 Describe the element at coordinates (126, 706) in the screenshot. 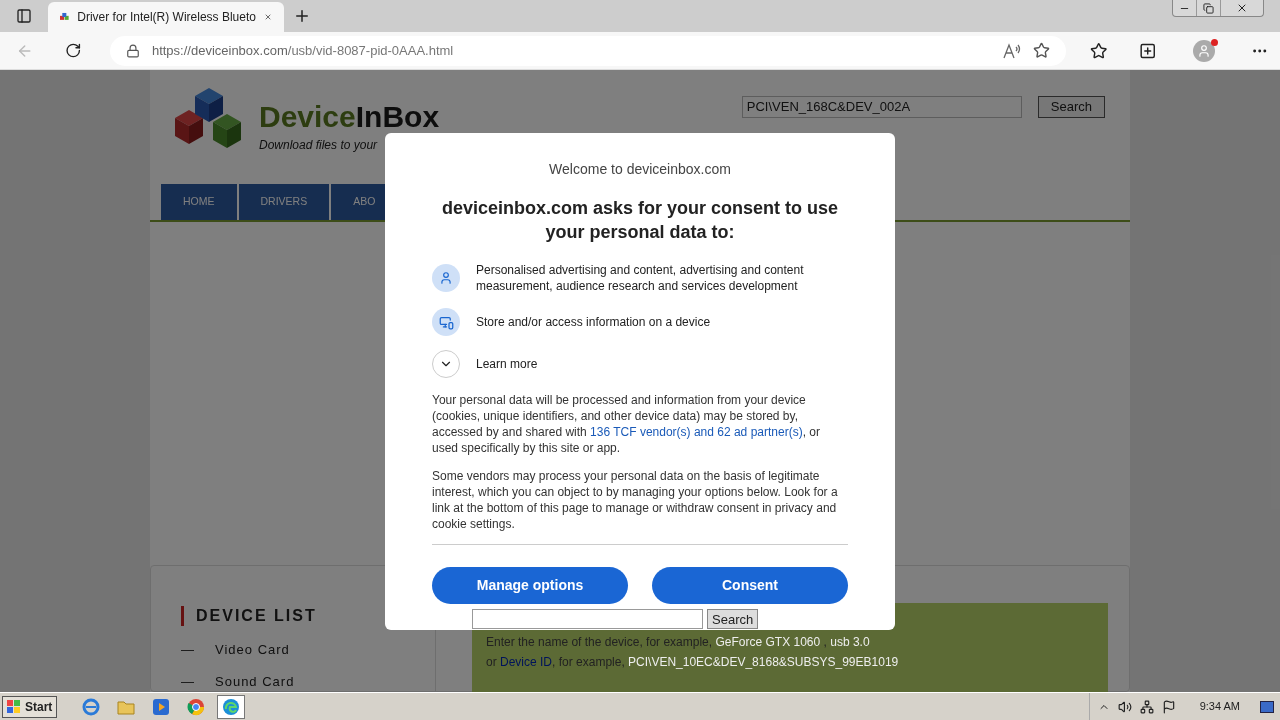

I see `folder-icon` at that location.